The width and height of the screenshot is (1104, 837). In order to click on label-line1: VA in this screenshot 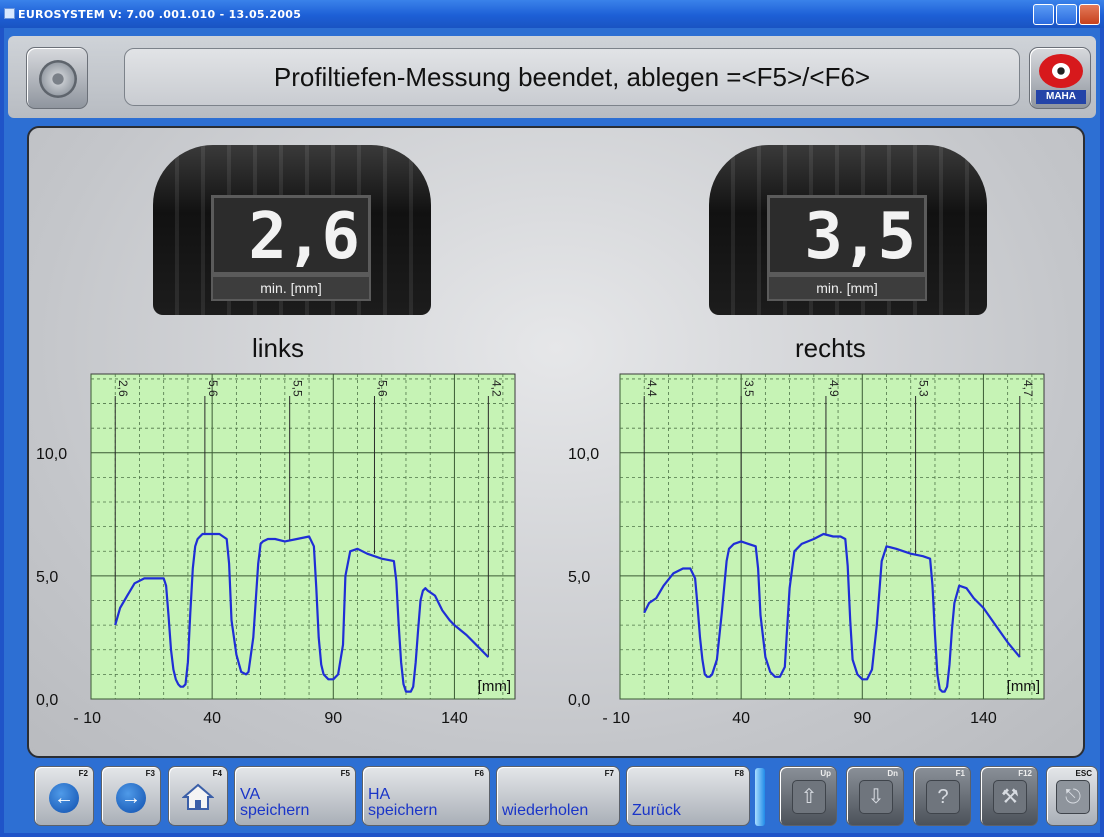, I will do `click(250, 794)`.